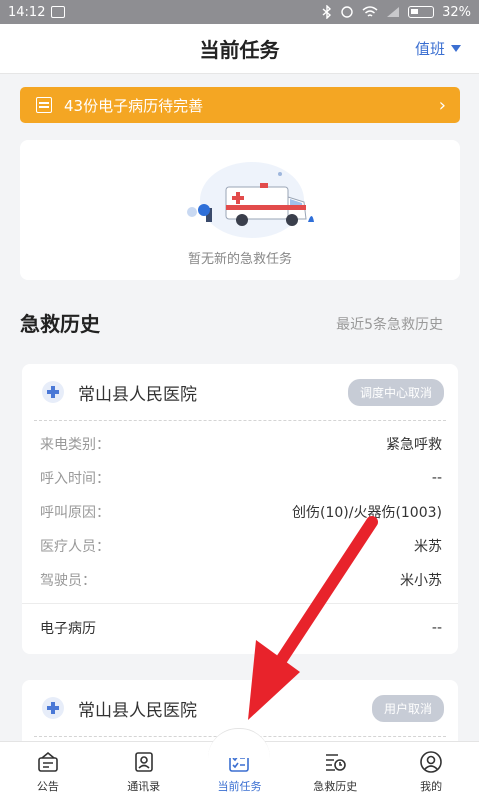 The image size is (479, 799). I want to click on field-driver: 驾驶员： 米小苏, so click(241, 580).